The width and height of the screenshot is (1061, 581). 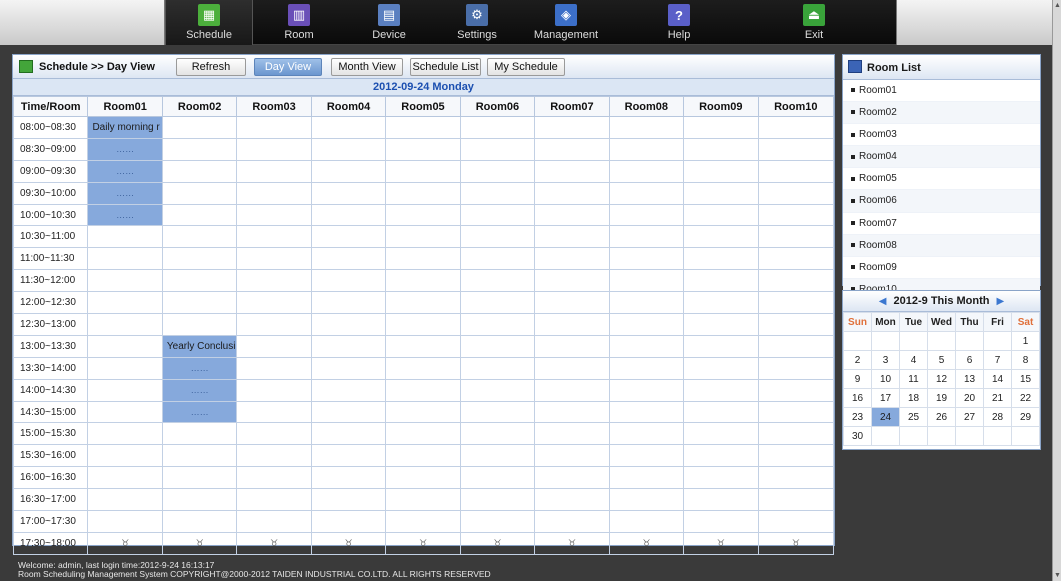 I want to click on calendar-day: 21, so click(x=997, y=398).